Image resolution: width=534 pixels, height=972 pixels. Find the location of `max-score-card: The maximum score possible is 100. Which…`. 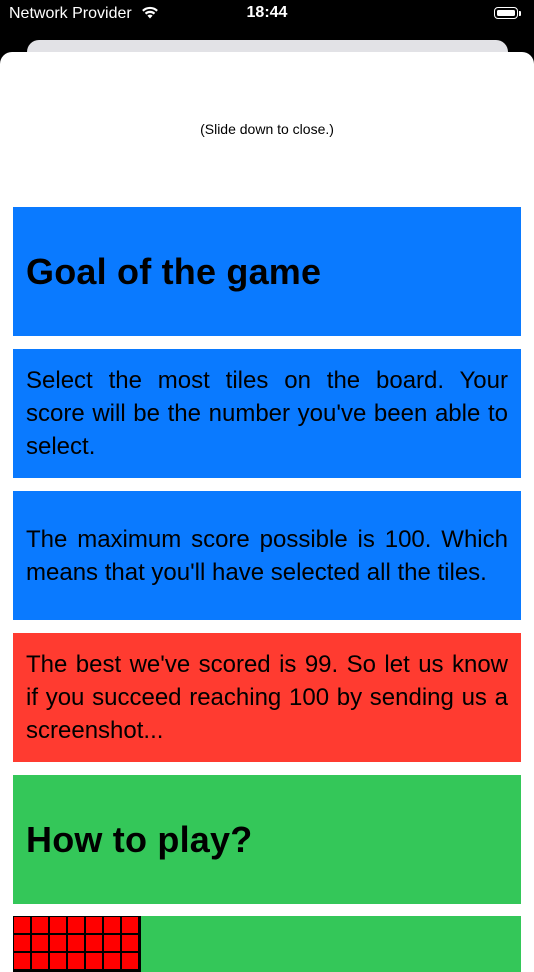

max-score-card: The maximum score possible is 100. Which… is located at coordinates (267, 555).